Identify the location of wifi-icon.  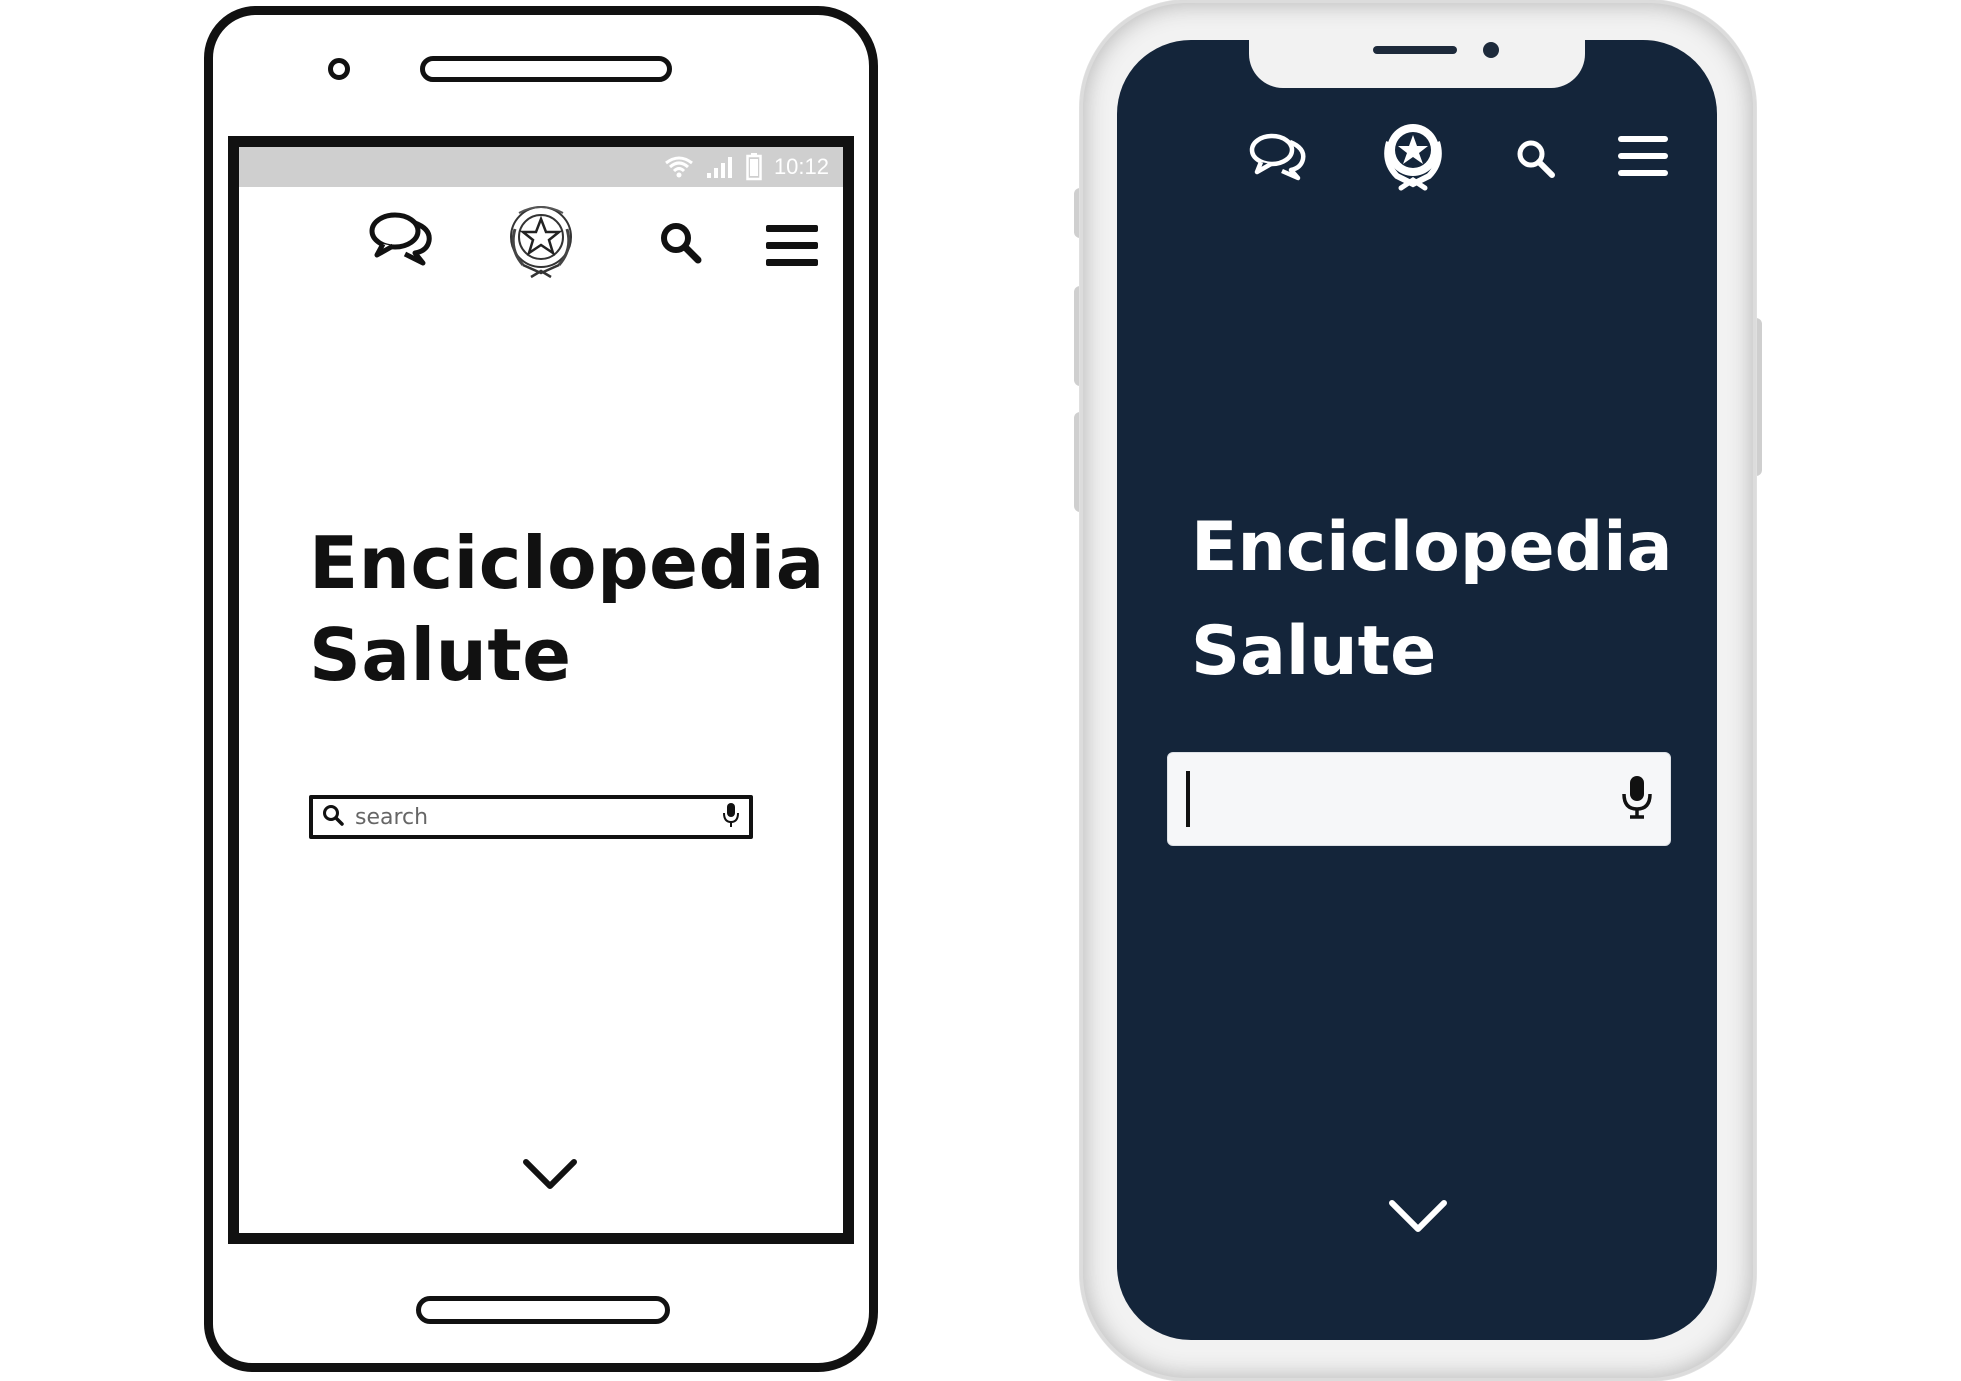
(679, 167).